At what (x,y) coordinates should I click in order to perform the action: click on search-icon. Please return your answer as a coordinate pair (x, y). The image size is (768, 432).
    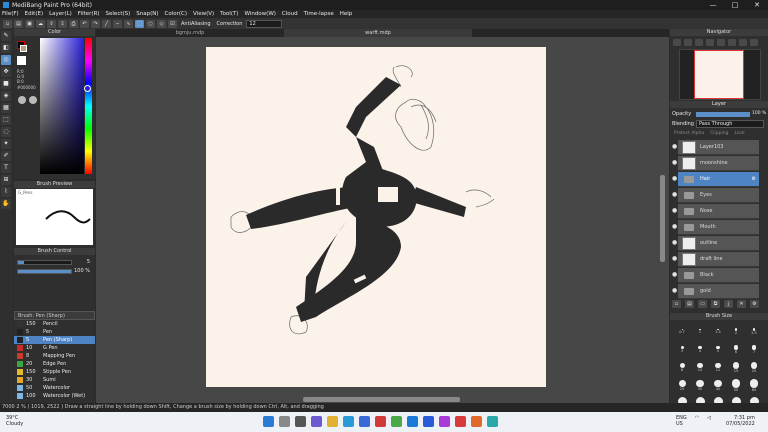
    Looking at the image, I should click on (284, 421).